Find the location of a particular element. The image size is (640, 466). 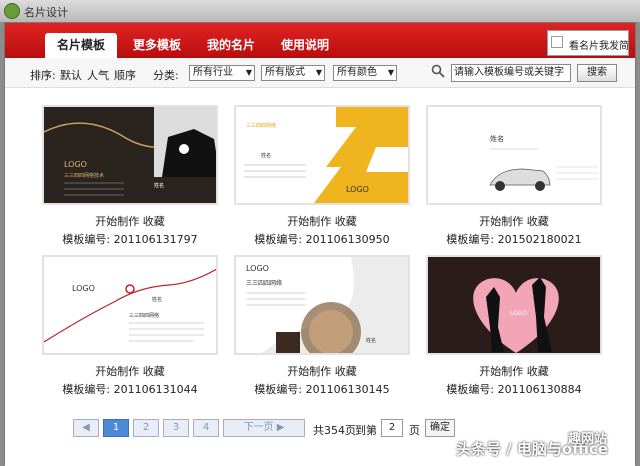

card-2-logo: LOGO is located at coordinates (357, 189).